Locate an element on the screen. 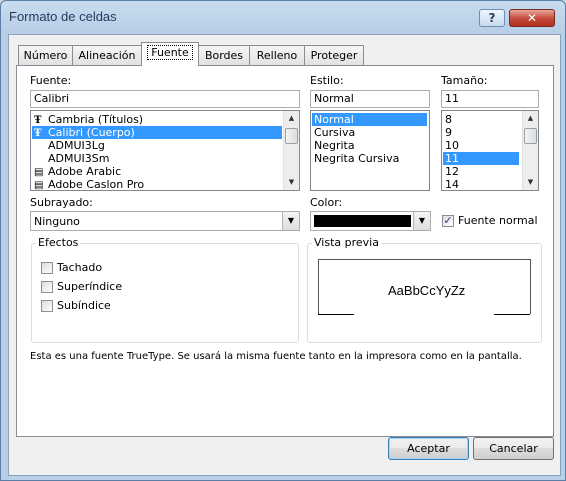 Image resolution: width=566 pixels, height=481 pixels. list-item: ADMUI3Sm is located at coordinates (157, 158).